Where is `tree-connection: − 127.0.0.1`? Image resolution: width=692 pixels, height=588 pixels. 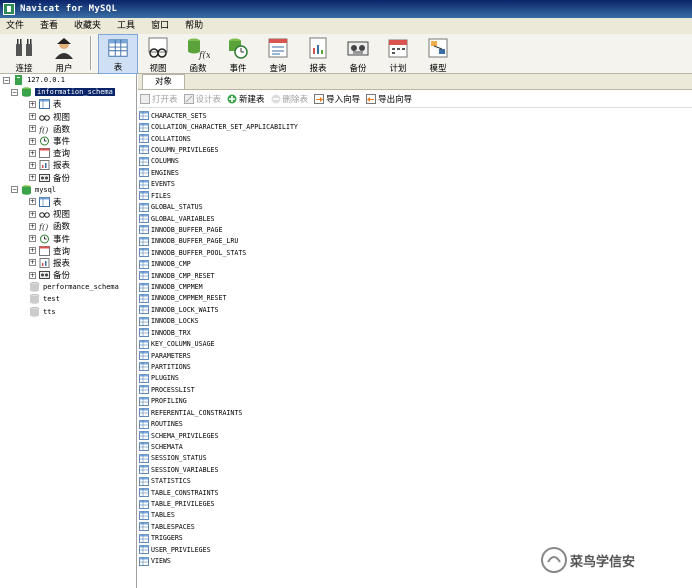 tree-connection: − 127.0.0.1 is located at coordinates (68, 80).